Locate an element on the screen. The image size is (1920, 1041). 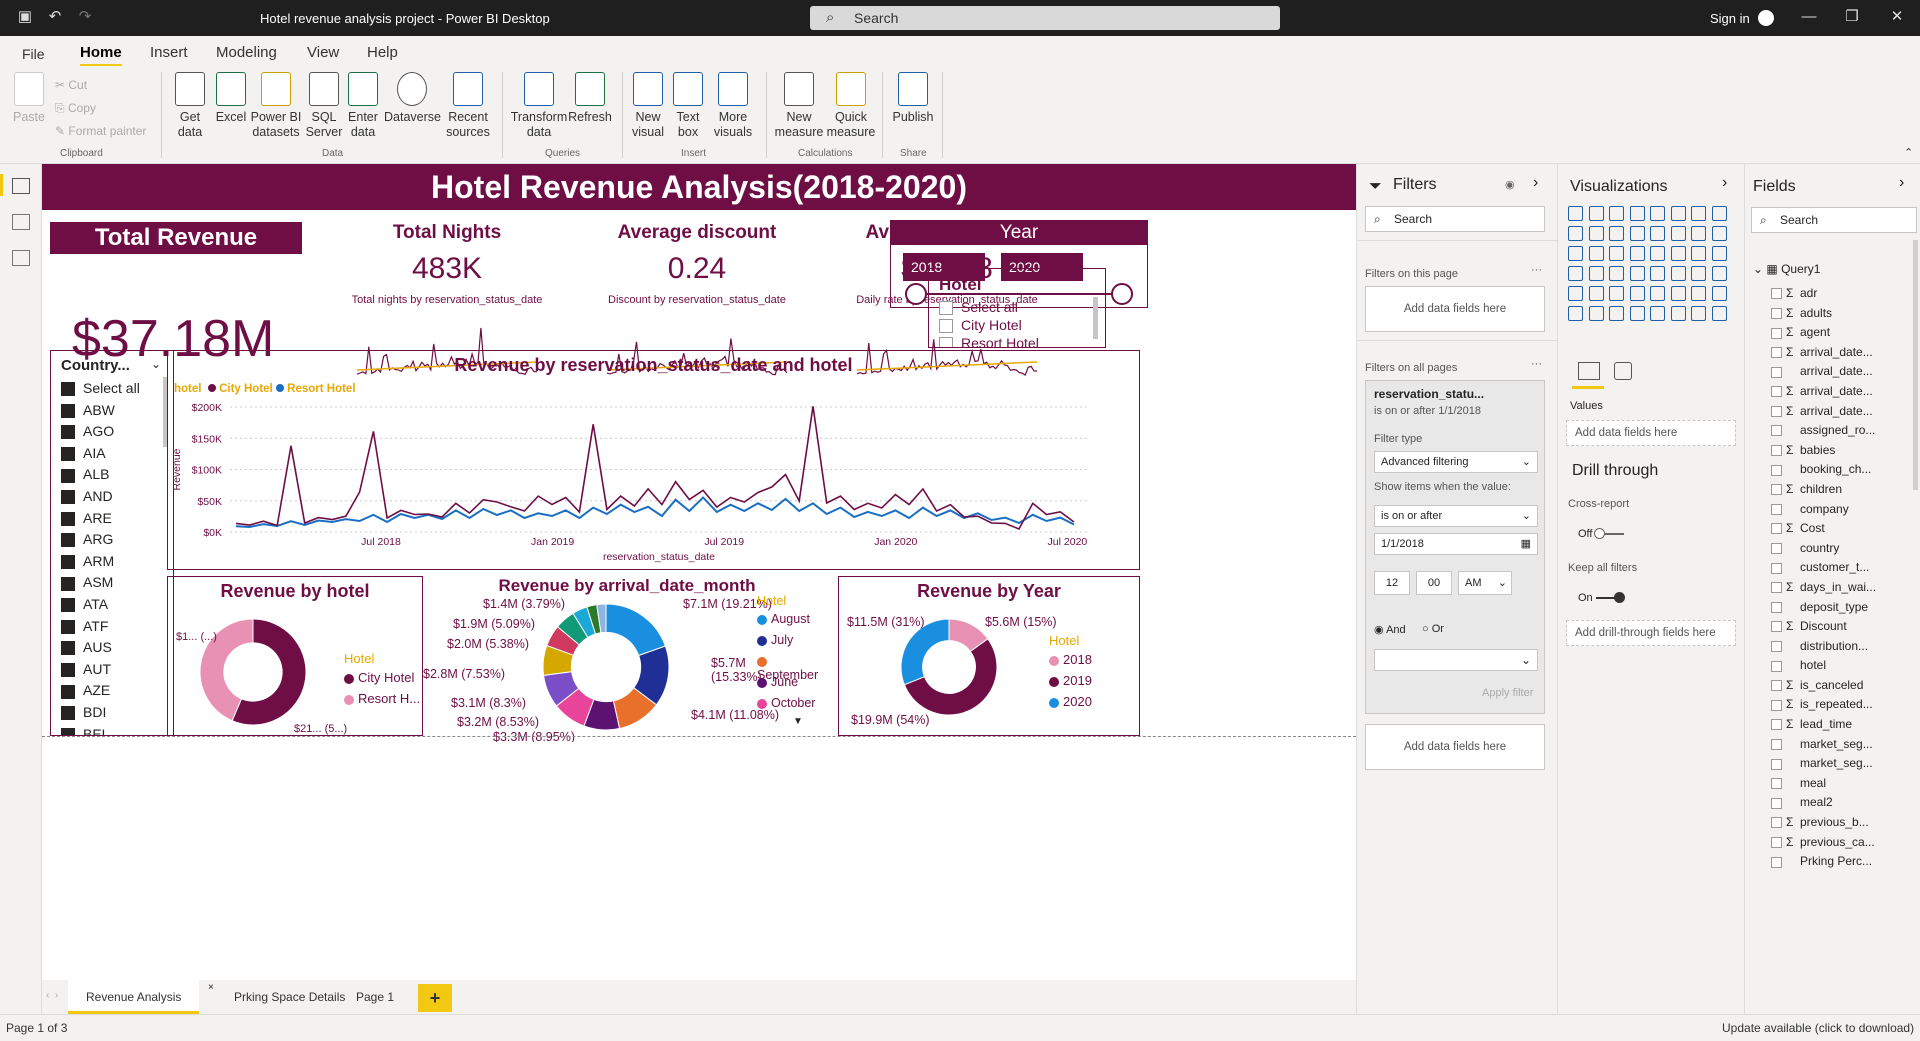
country-option: AND is located at coordinates (100, 497).